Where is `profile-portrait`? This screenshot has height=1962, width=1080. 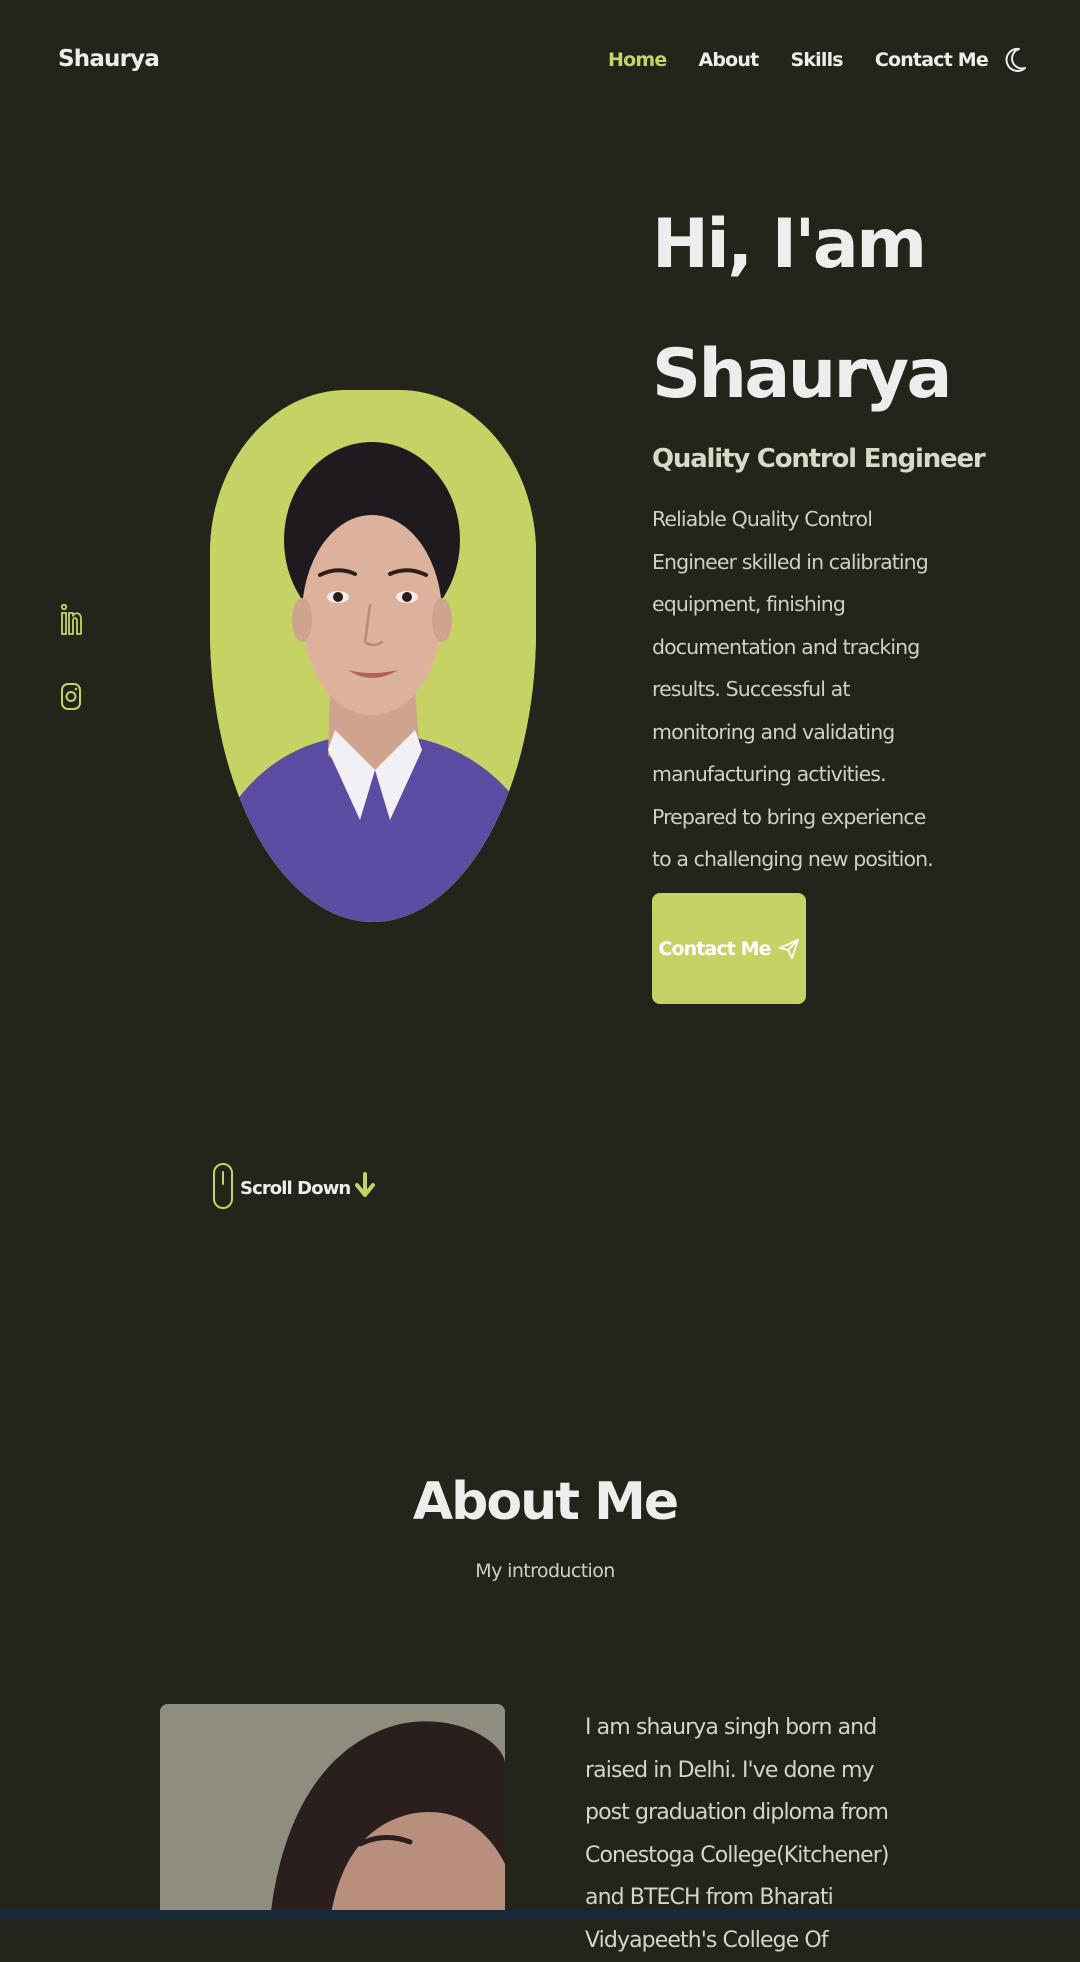 profile-portrait is located at coordinates (373, 656).